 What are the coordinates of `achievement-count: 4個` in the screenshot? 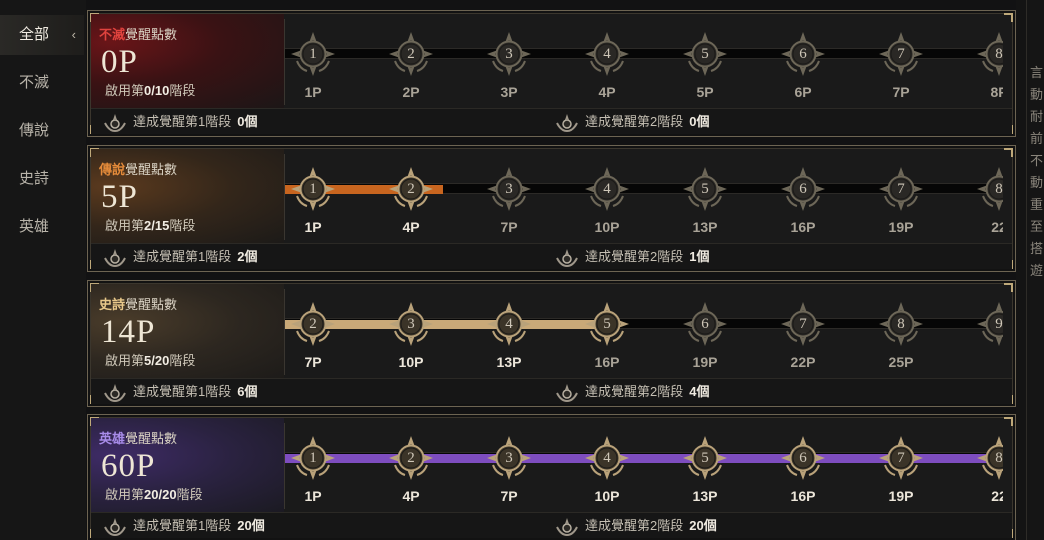 It's located at (699, 391).